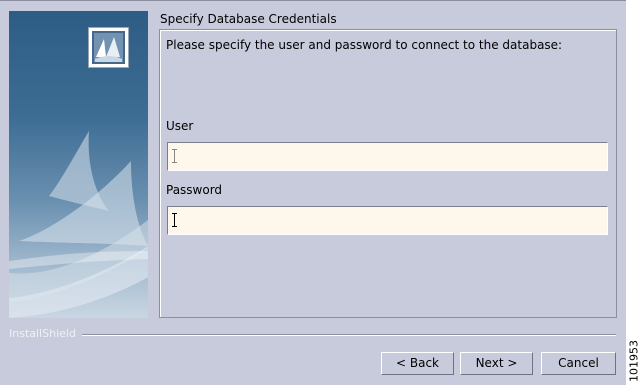 The image size is (642, 385). I want to click on window-top-border, so click(313, 0).